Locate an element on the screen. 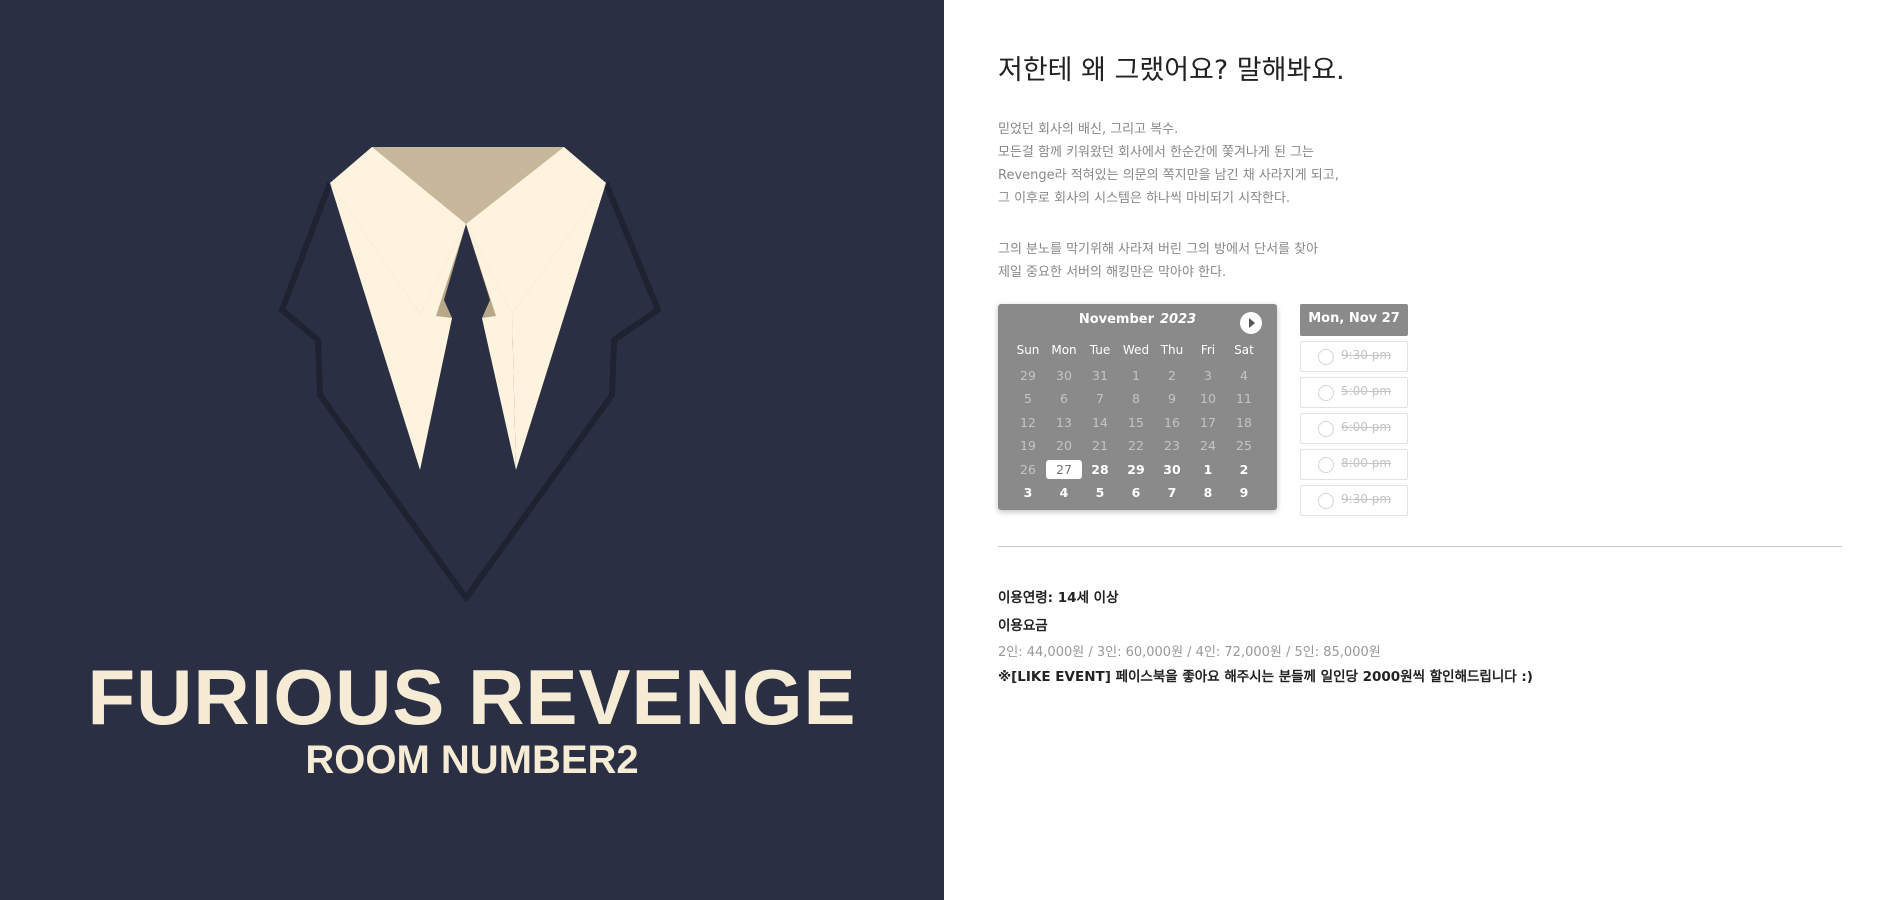 The height and width of the screenshot is (900, 1890). calendar-month: November is located at coordinates (1116, 319).